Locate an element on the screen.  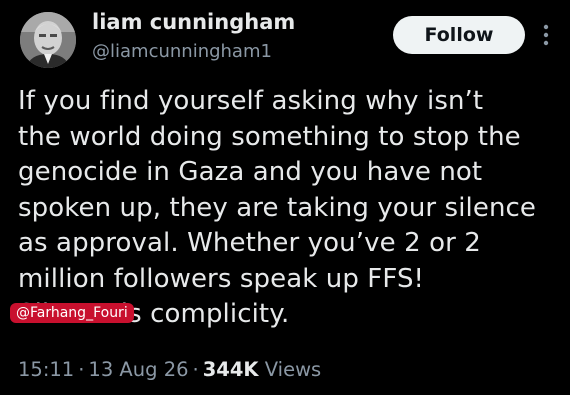
views-label: Views is located at coordinates (293, 369).